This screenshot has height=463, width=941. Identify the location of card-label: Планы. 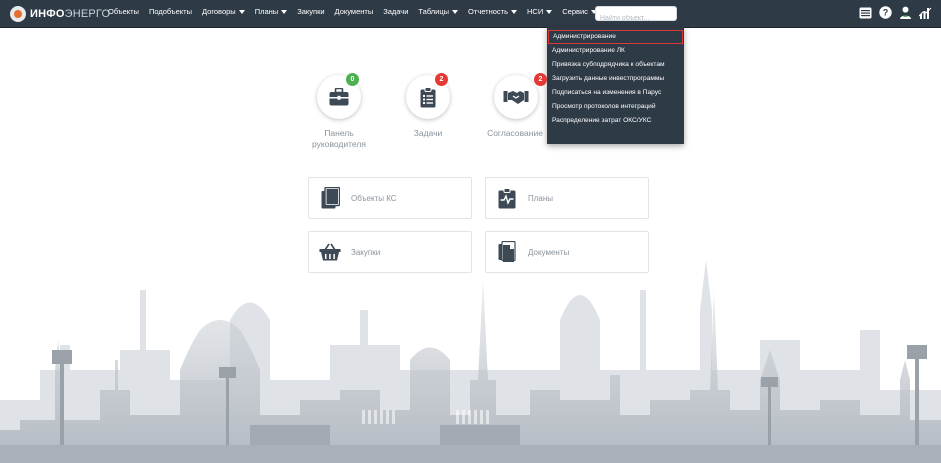
(541, 198).